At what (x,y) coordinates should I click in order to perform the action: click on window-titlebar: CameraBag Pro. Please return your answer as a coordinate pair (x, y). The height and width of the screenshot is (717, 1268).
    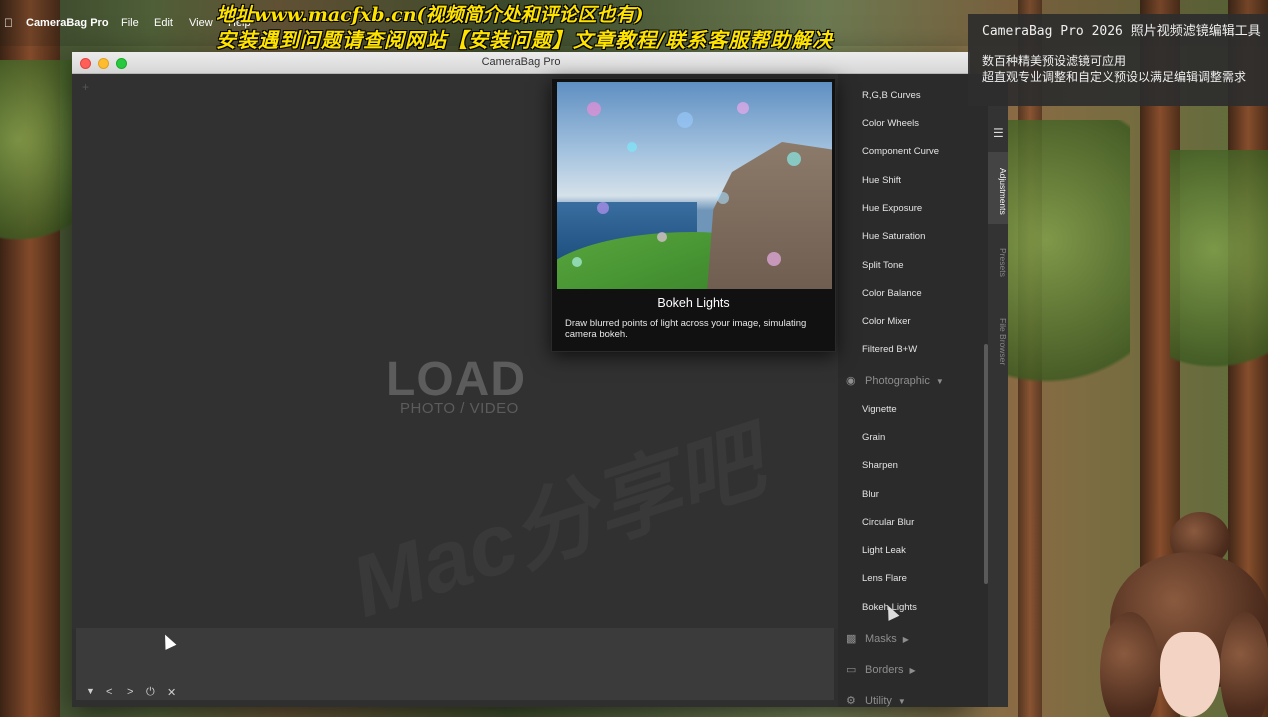
    Looking at the image, I should click on (521, 63).